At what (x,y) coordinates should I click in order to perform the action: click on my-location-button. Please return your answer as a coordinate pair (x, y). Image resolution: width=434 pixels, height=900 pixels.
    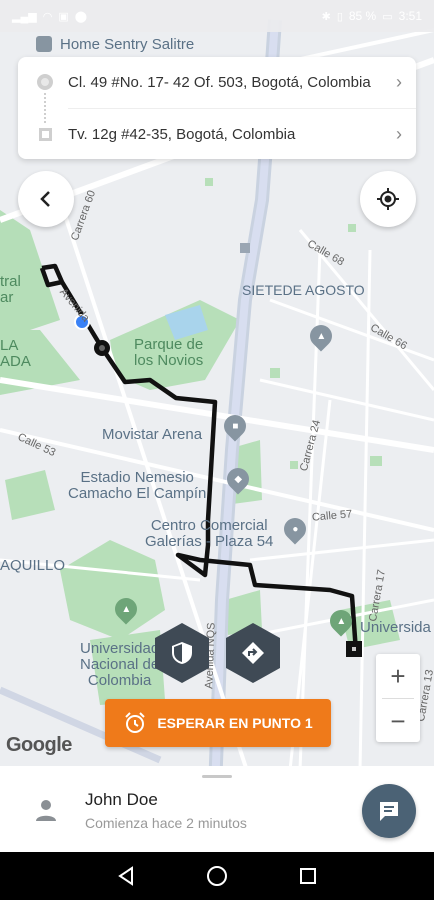
    Looking at the image, I should click on (388, 199).